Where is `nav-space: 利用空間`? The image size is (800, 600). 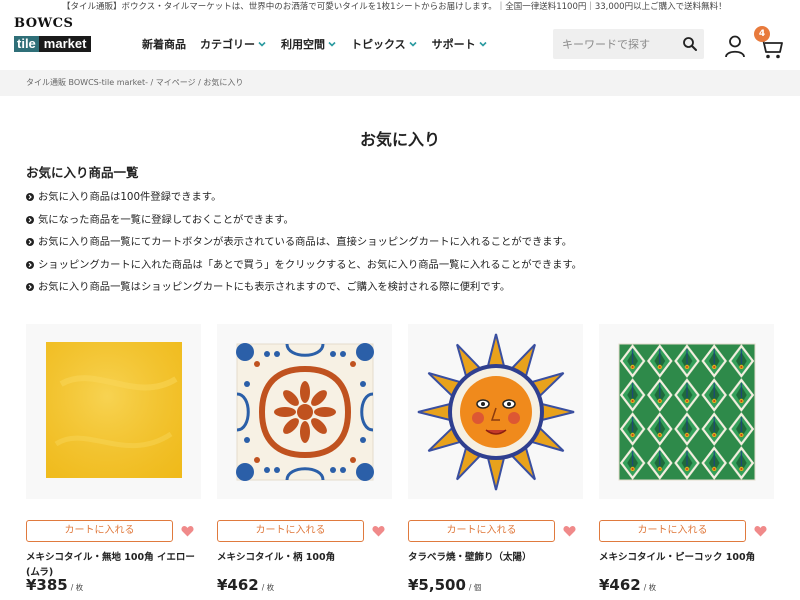
nav-space: 利用空間 is located at coordinates (309, 44).